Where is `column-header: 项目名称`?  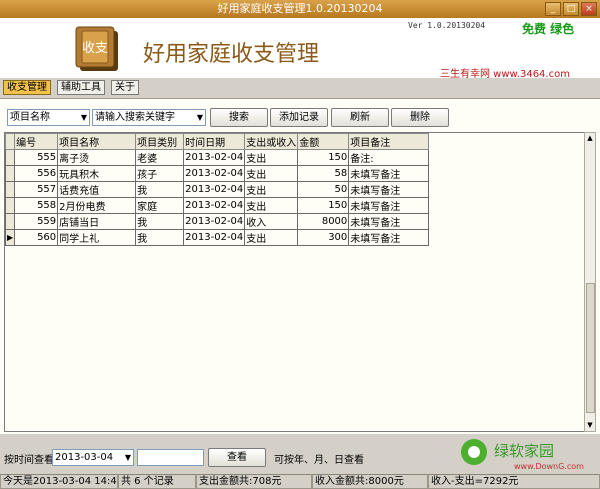
column-header: 项目名称 is located at coordinates (97, 141).